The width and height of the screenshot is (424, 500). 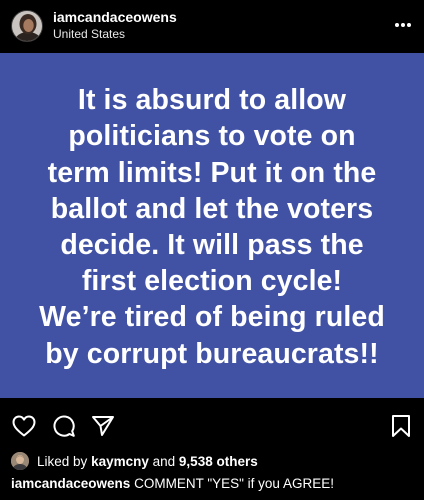 I want to click on likes-text: Liked by kaymcny and 9,538 others, so click(x=147, y=461).